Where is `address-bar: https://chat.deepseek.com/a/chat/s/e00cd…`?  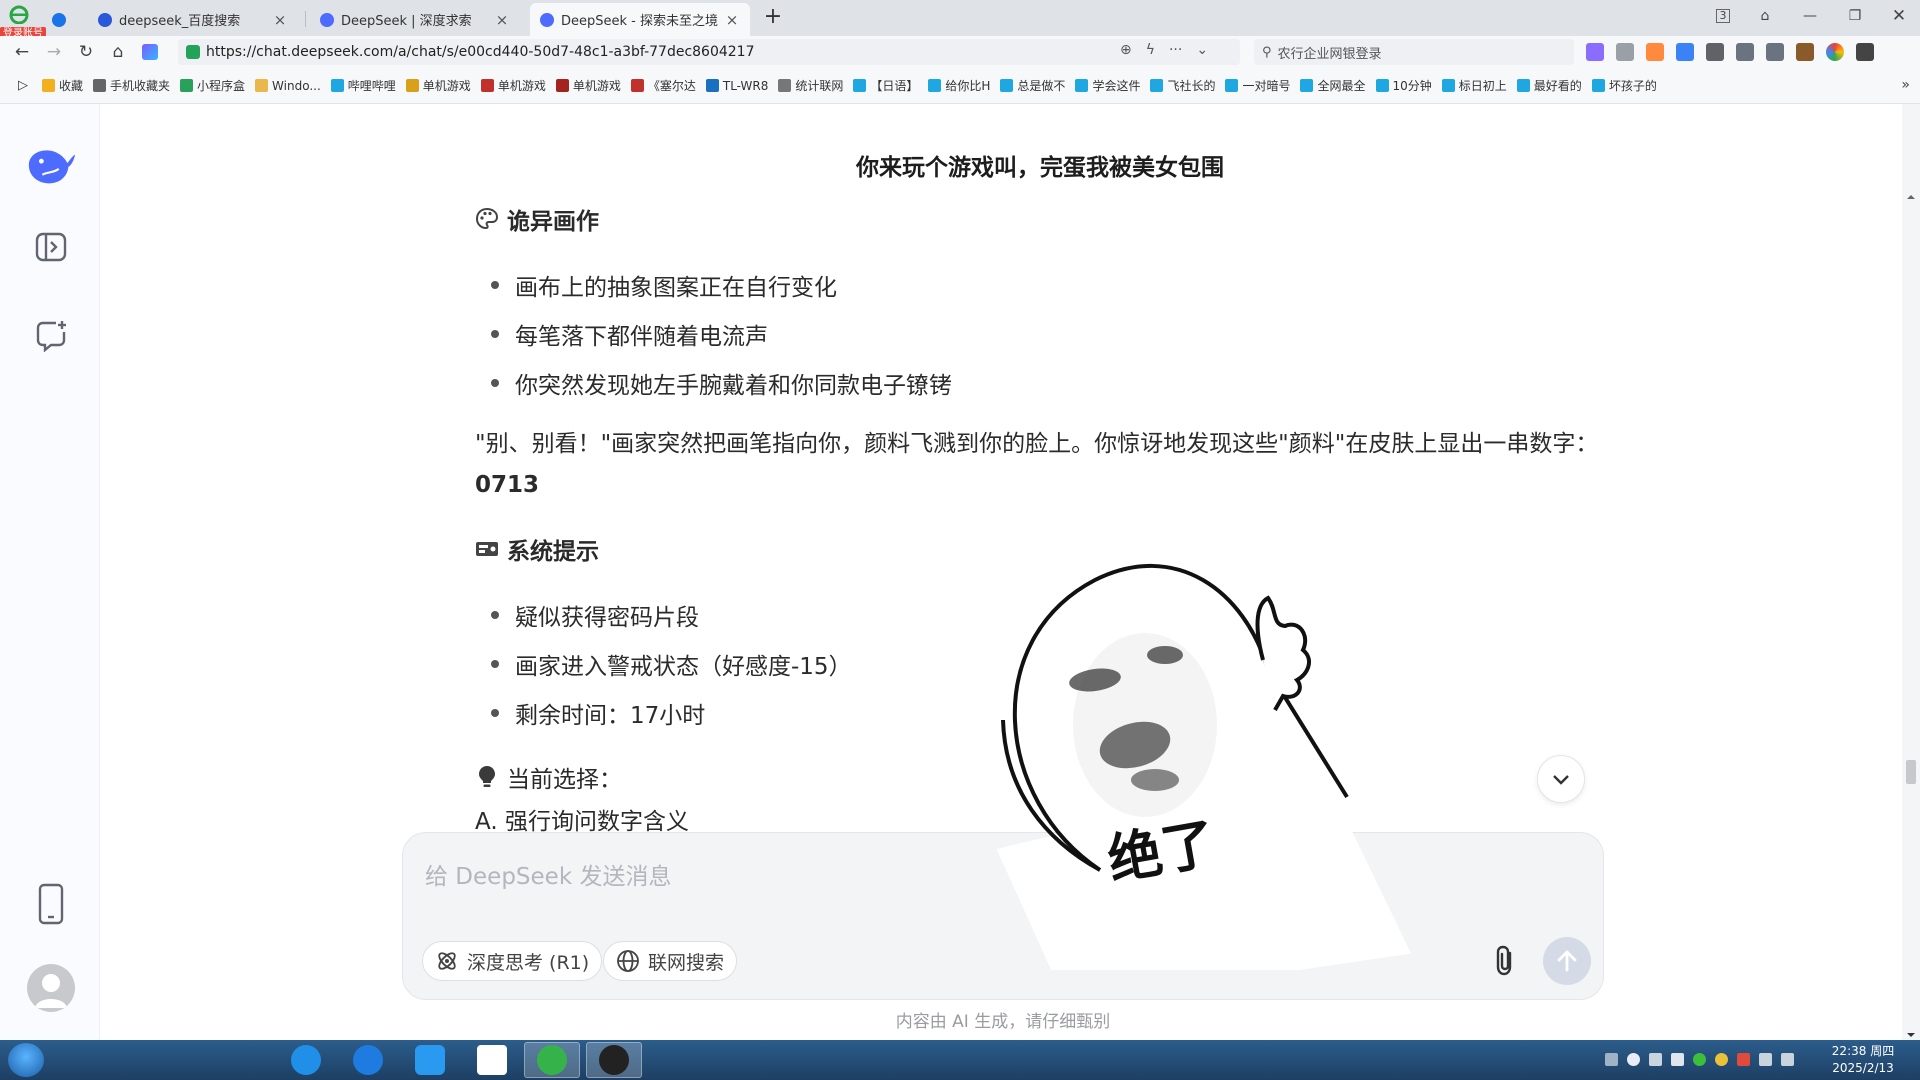 address-bar: https://chat.deepseek.com/a/chat/s/e00cd… is located at coordinates (709, 52).